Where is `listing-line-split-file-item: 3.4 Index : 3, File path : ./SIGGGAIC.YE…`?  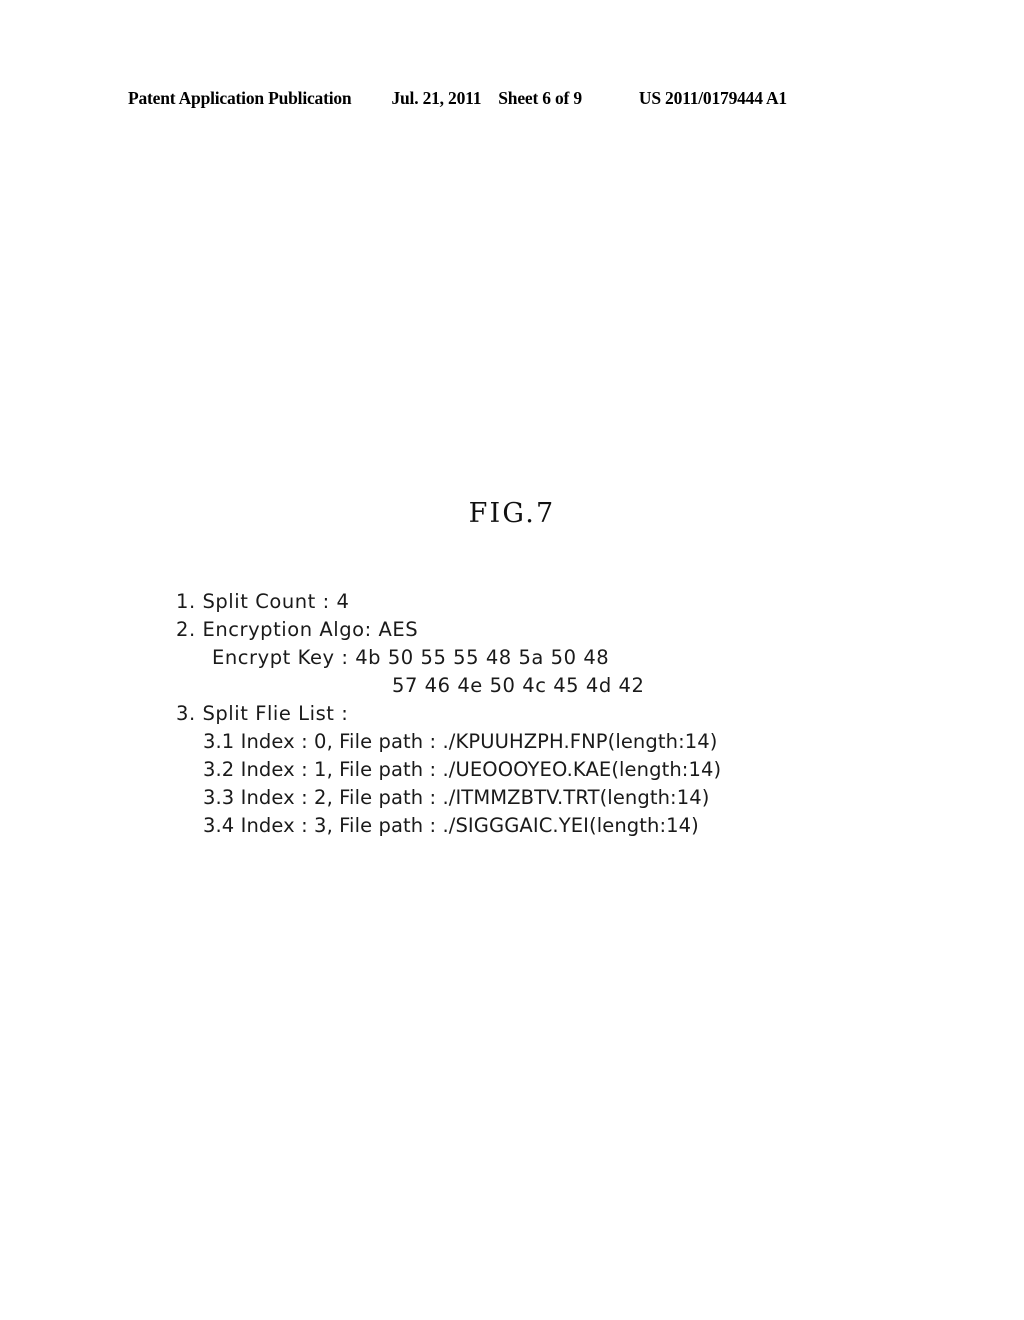 listing-line-split-file-item: 3.4 Index : 3, File path : ./SIGGGAIC.YE… is located at coordinates (451, 825).